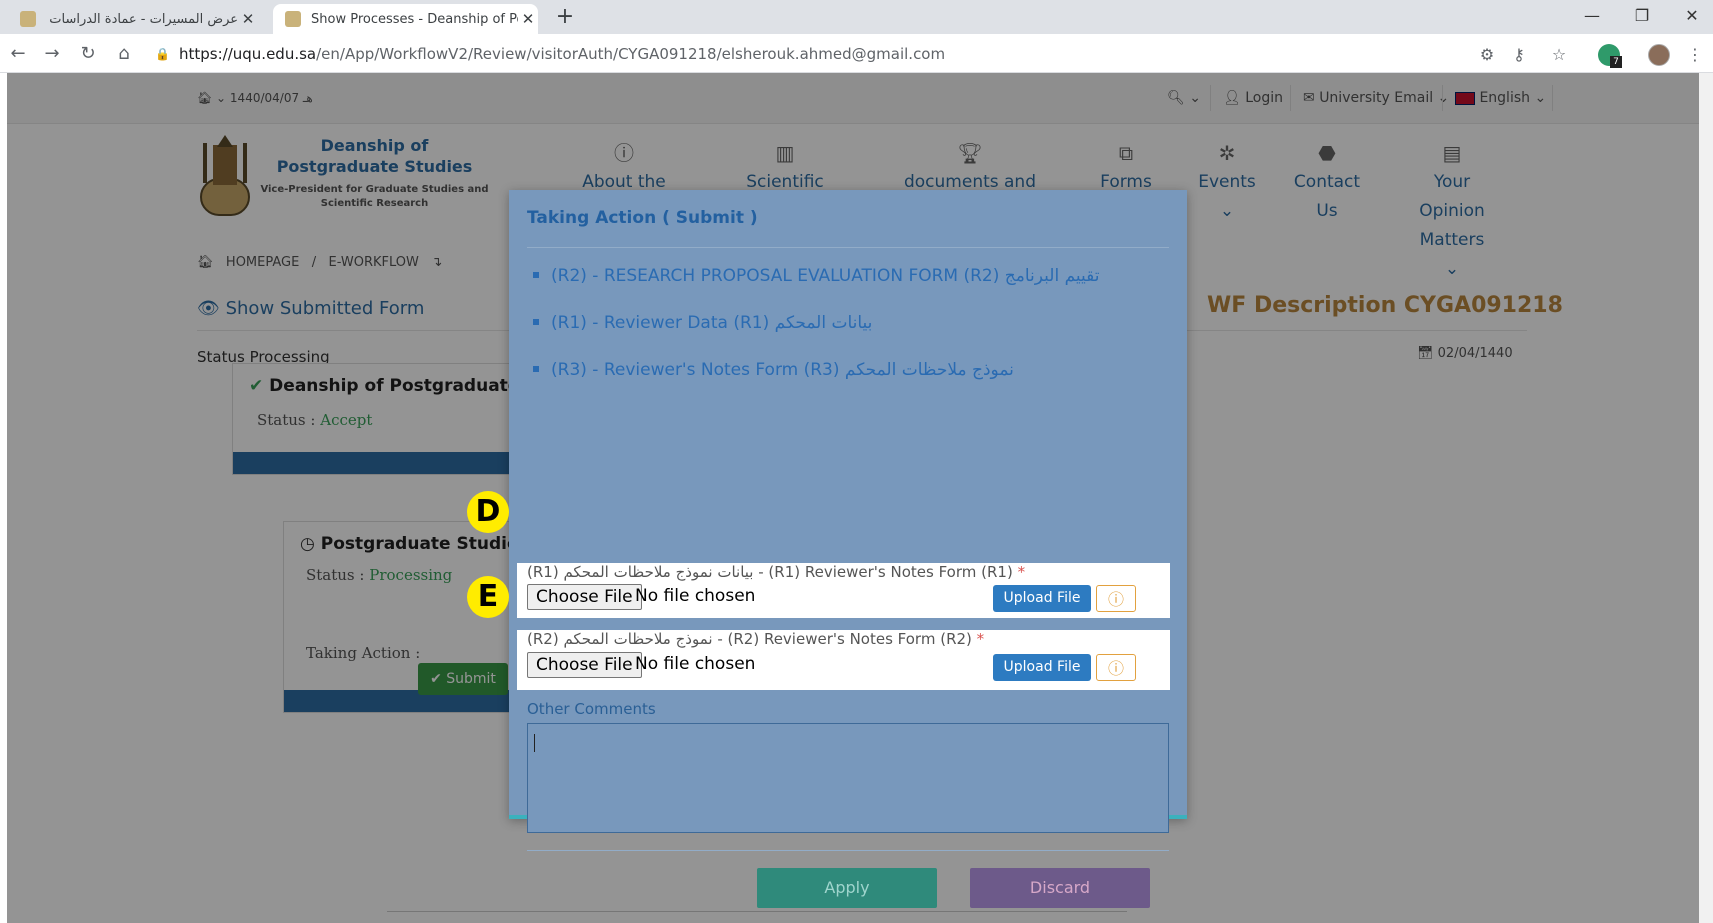 The image size is (1713, 923). I want to click on reload-icon: ↻, so click(88, 54).